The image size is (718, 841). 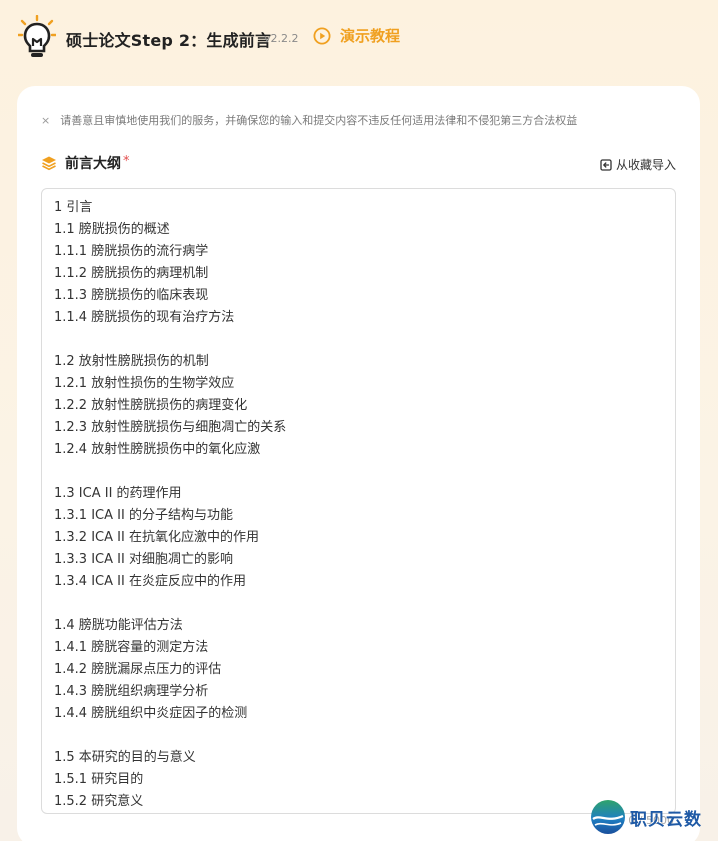 I want to click on outline-line: 1.2.4 放射性膀胱损伤中的氧化应激, so click(x=157, y=449).